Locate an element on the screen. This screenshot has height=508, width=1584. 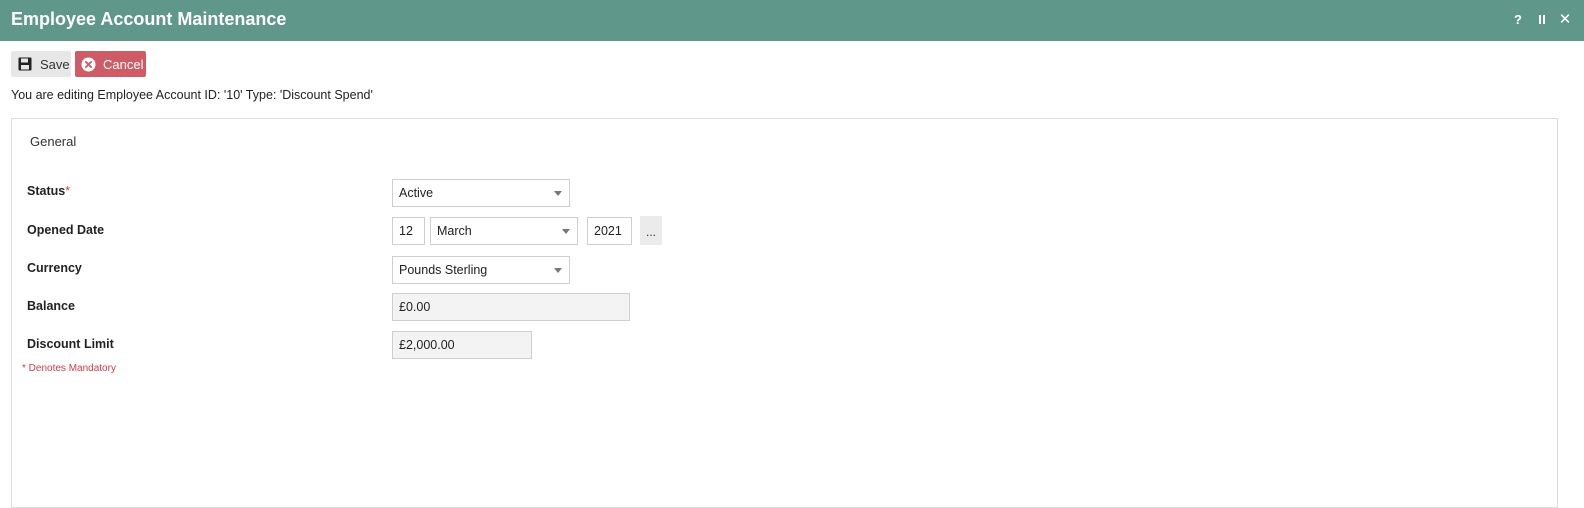
opened-date-day-input: 12 is located at coordinates (408, 231).